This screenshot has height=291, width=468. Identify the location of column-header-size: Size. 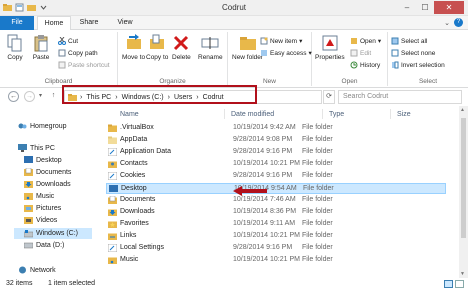
(404, 114).